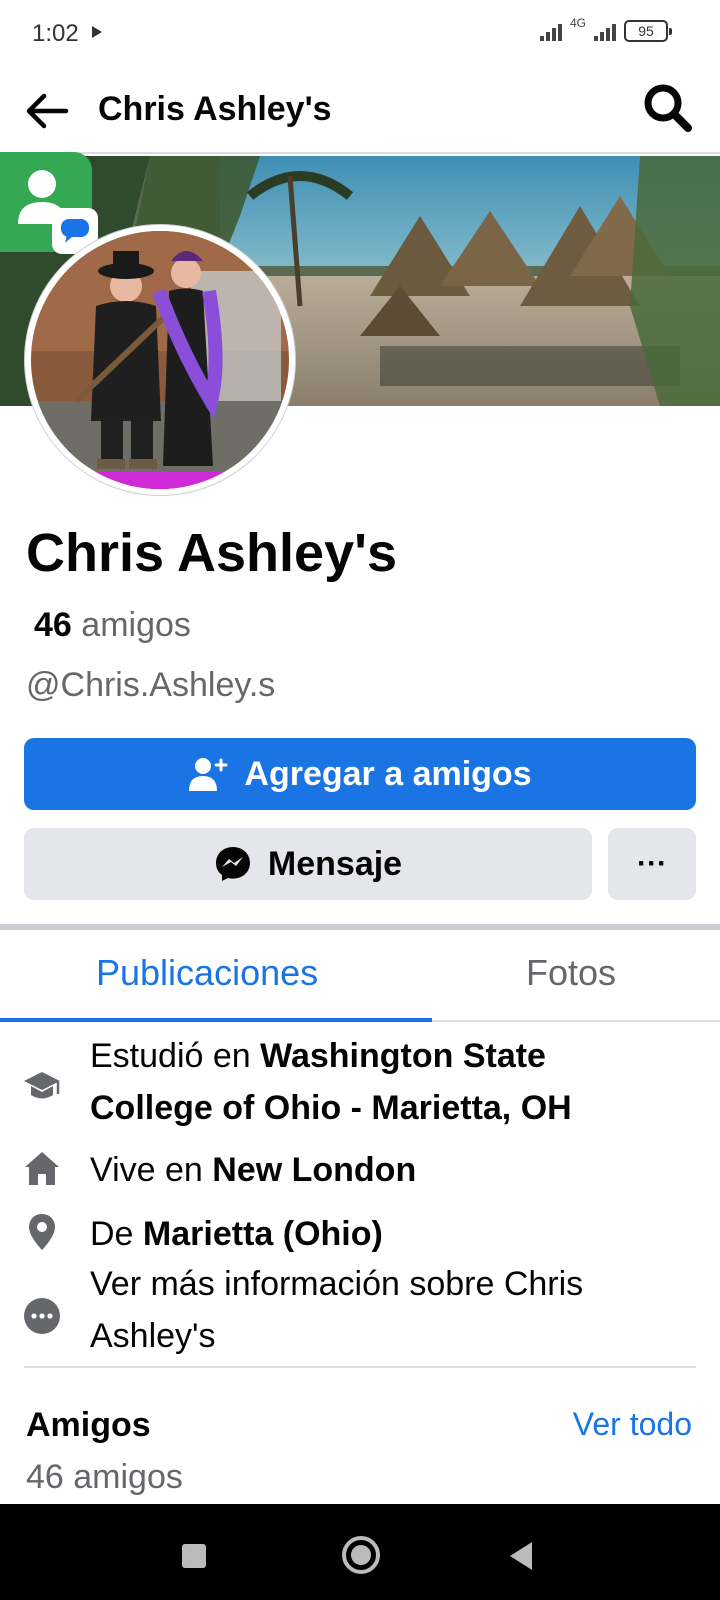  I want to click on profile-picture, so click(160, 360).